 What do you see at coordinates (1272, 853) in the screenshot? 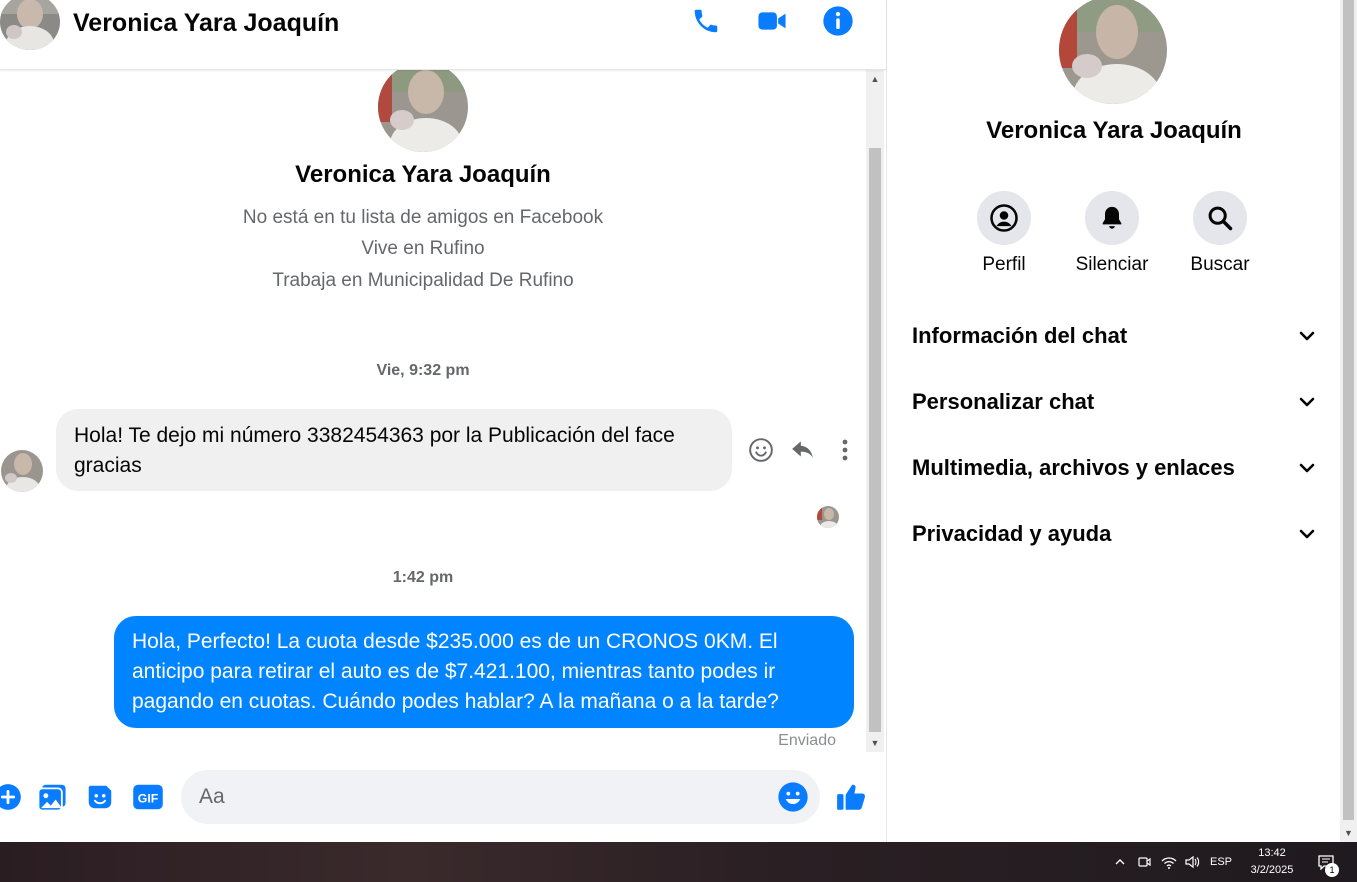
I see `clock-time: 13:42` at bounding box center [1272, 853].